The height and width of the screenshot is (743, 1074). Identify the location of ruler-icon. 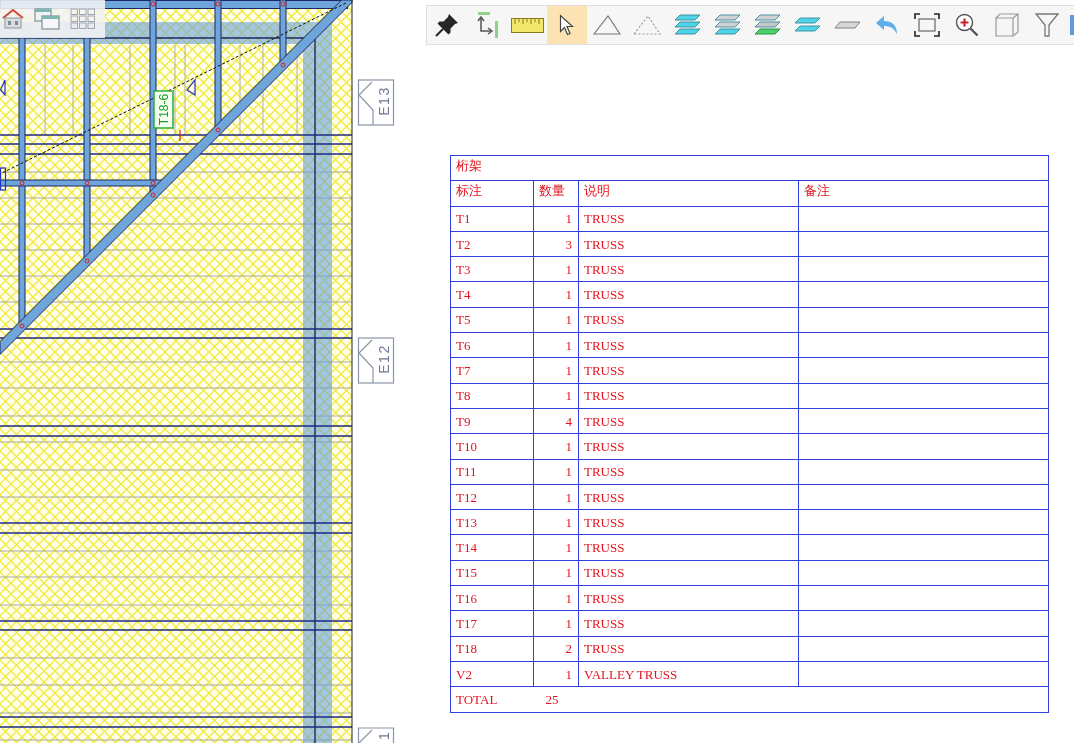
(527, 25).